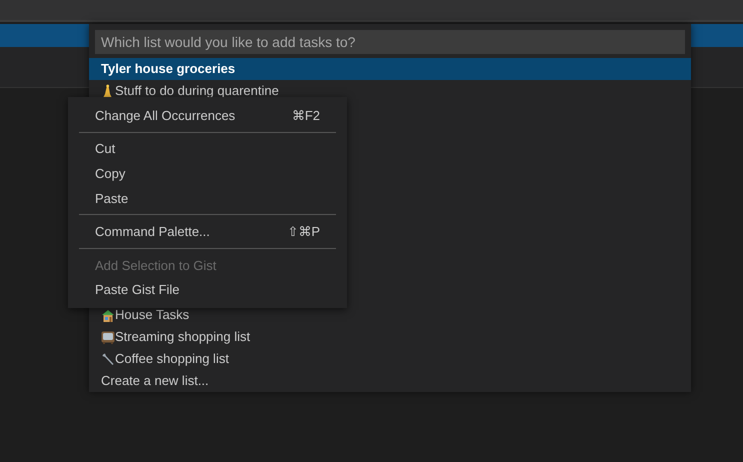 This screenshot has height=462, width=743. Describe the element at coordinates (152, 315) in the screenshot. I see `item-label: House Tasks` at that location.